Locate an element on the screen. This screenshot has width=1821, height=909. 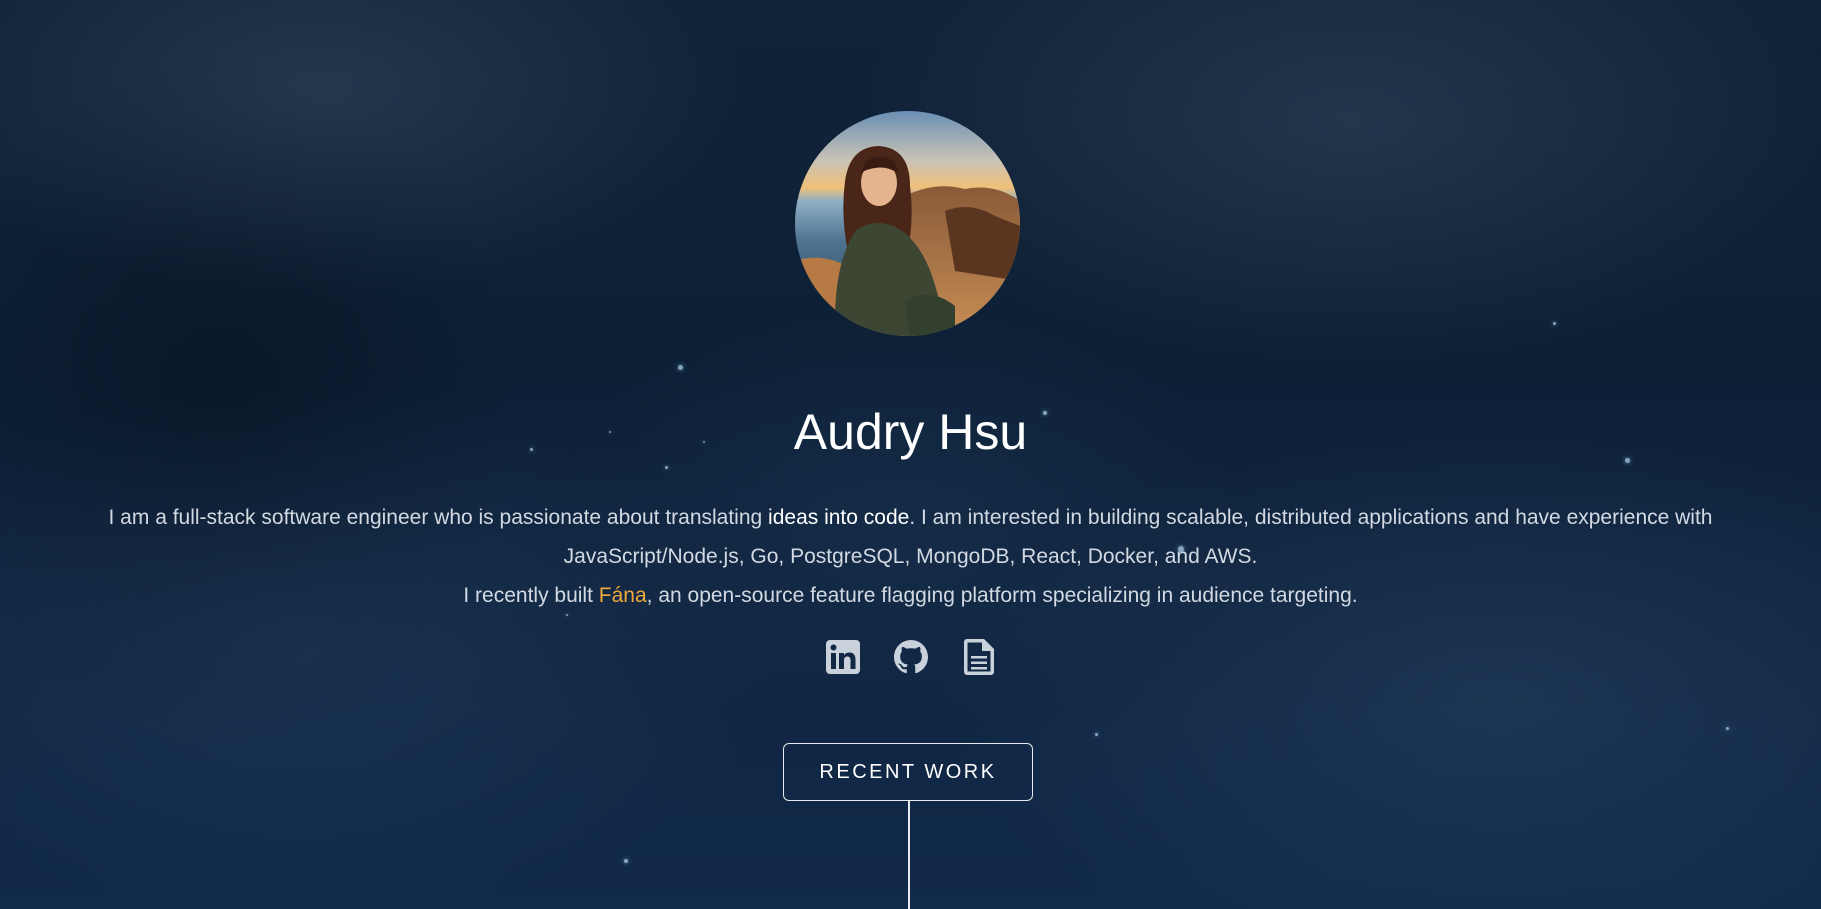
linkedin-link is located at coordinates (842, 657).